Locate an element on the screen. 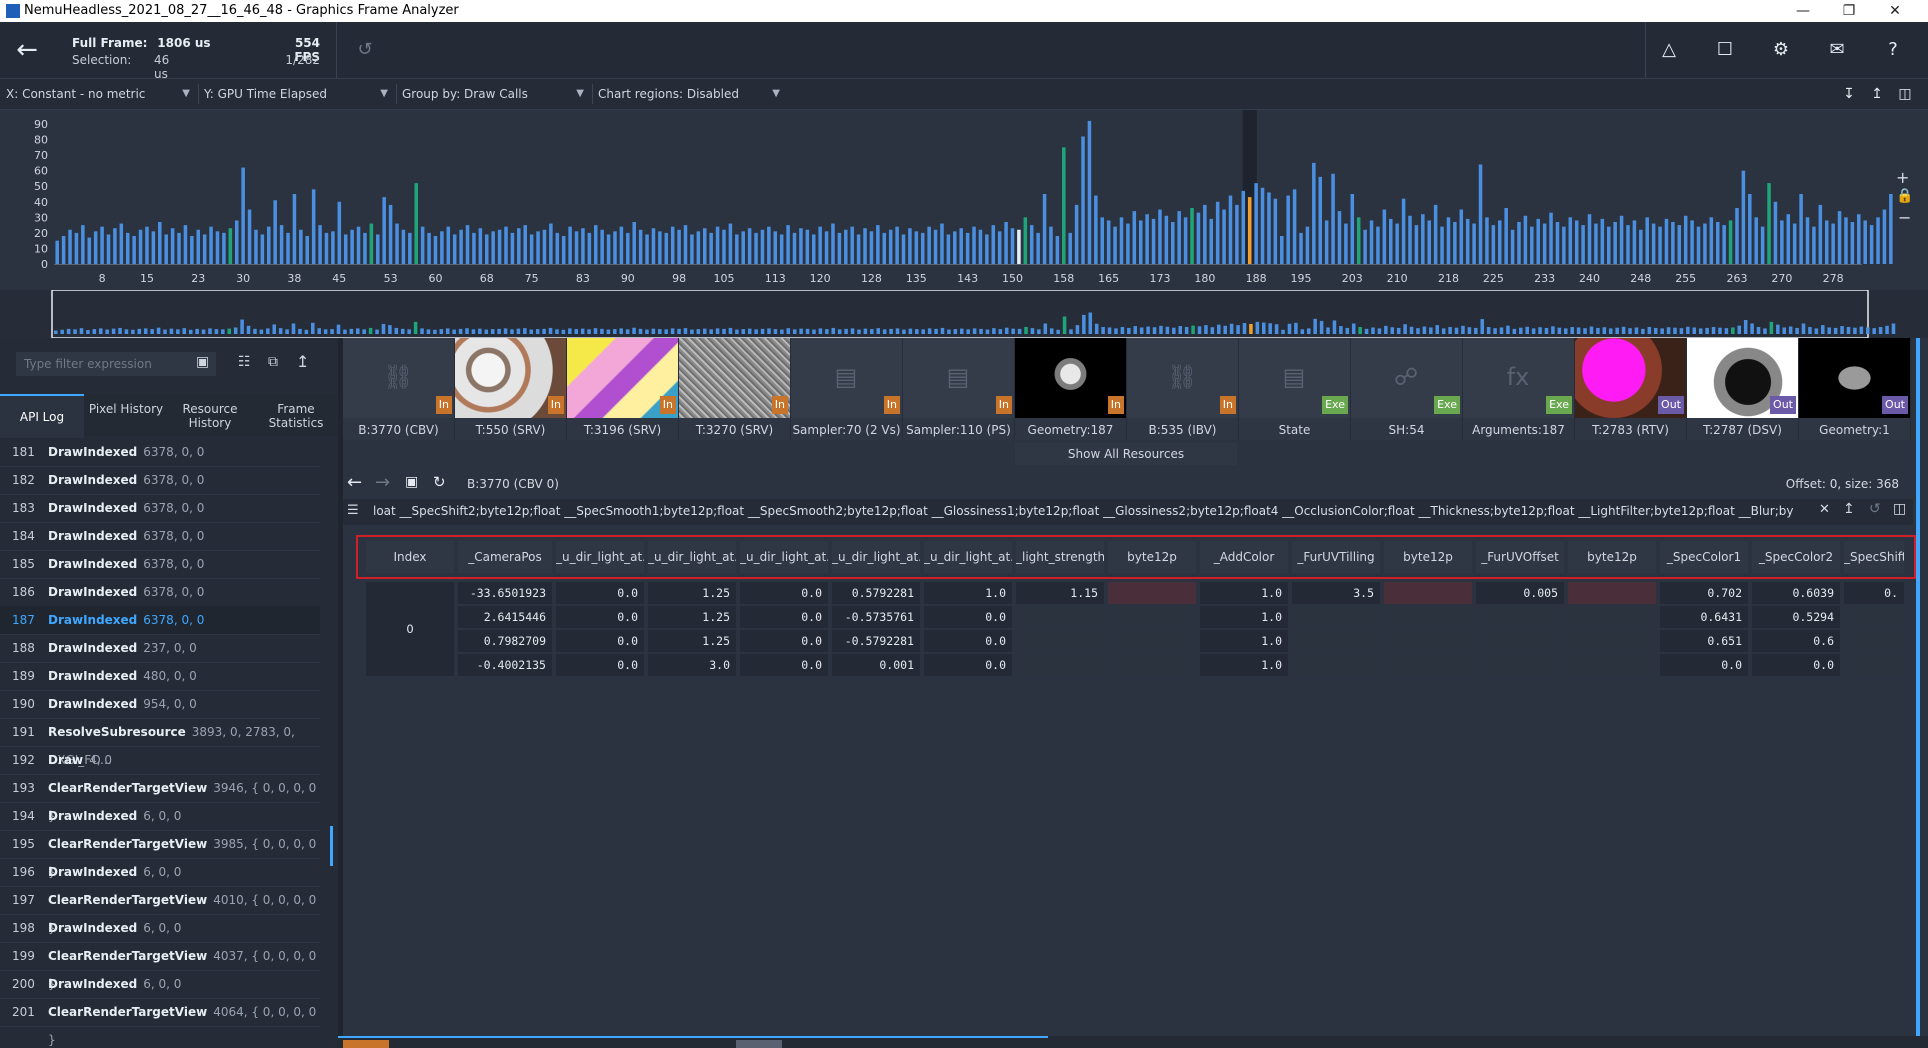 The height and width of the screenshot is (1048, 1928). resource-tile: In T:3196 (SRV) is located at coordinates (623, 389).